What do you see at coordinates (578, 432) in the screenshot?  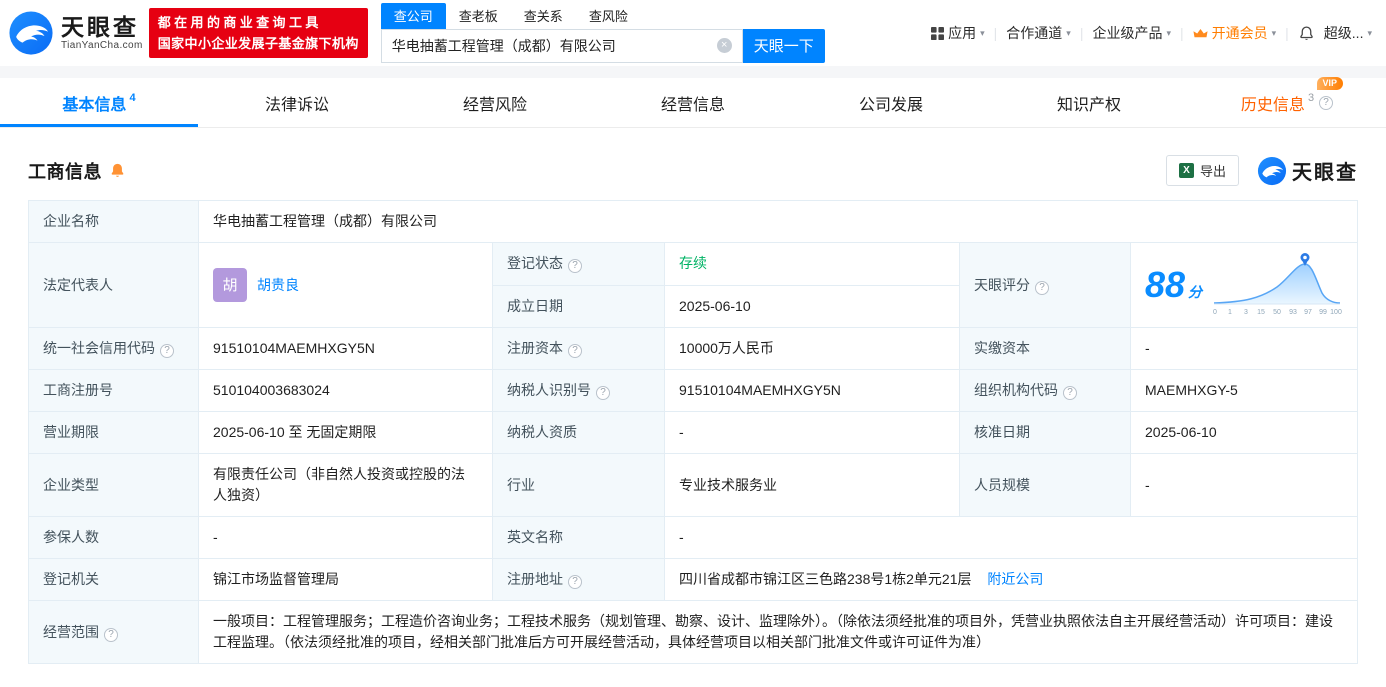 I see `label-taxpayer-quality: 纳税人资质` at bounding box center [578, 432].